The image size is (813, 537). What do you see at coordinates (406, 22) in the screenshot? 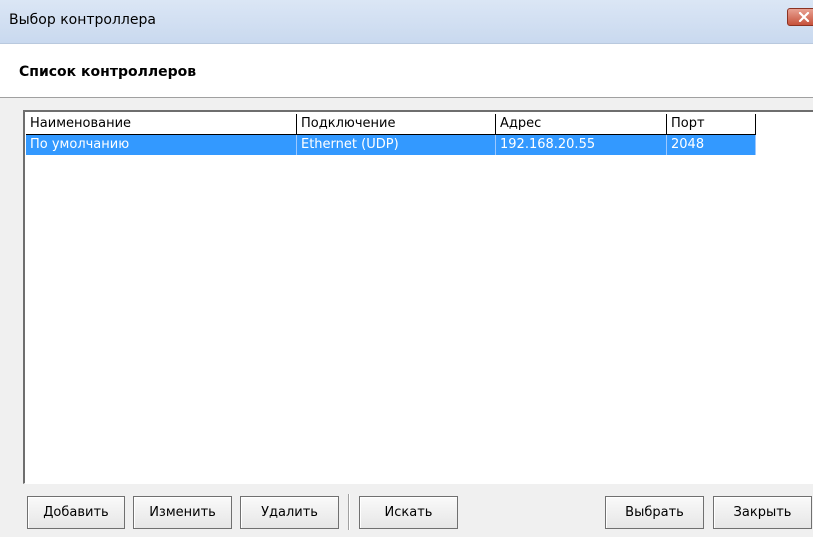
I see `title-bar: Выбор контроллера` at bounding box center [406, 22].